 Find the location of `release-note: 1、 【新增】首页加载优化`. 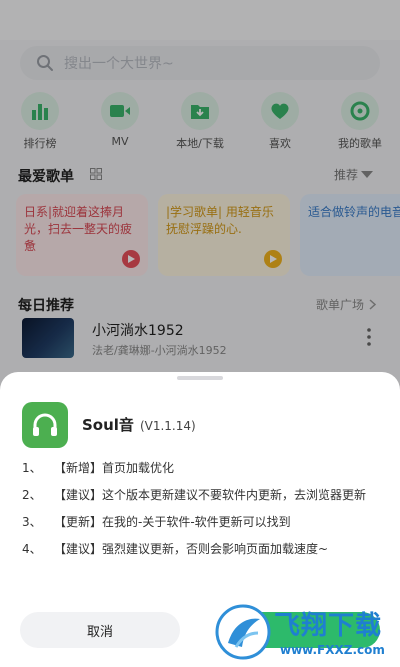

release-note: 1、 【新增】首页加载优化 is located at coordinates (202, 468).